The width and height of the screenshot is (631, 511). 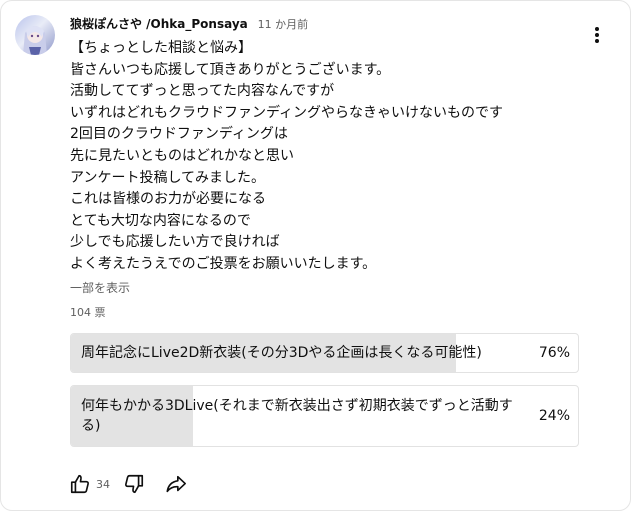 What do you see at coordinates (223, 263) in the screenshot?
I see `post-line: よく考えたうえでのご投票をお願いいたします。` at bounding box center [223, 263].